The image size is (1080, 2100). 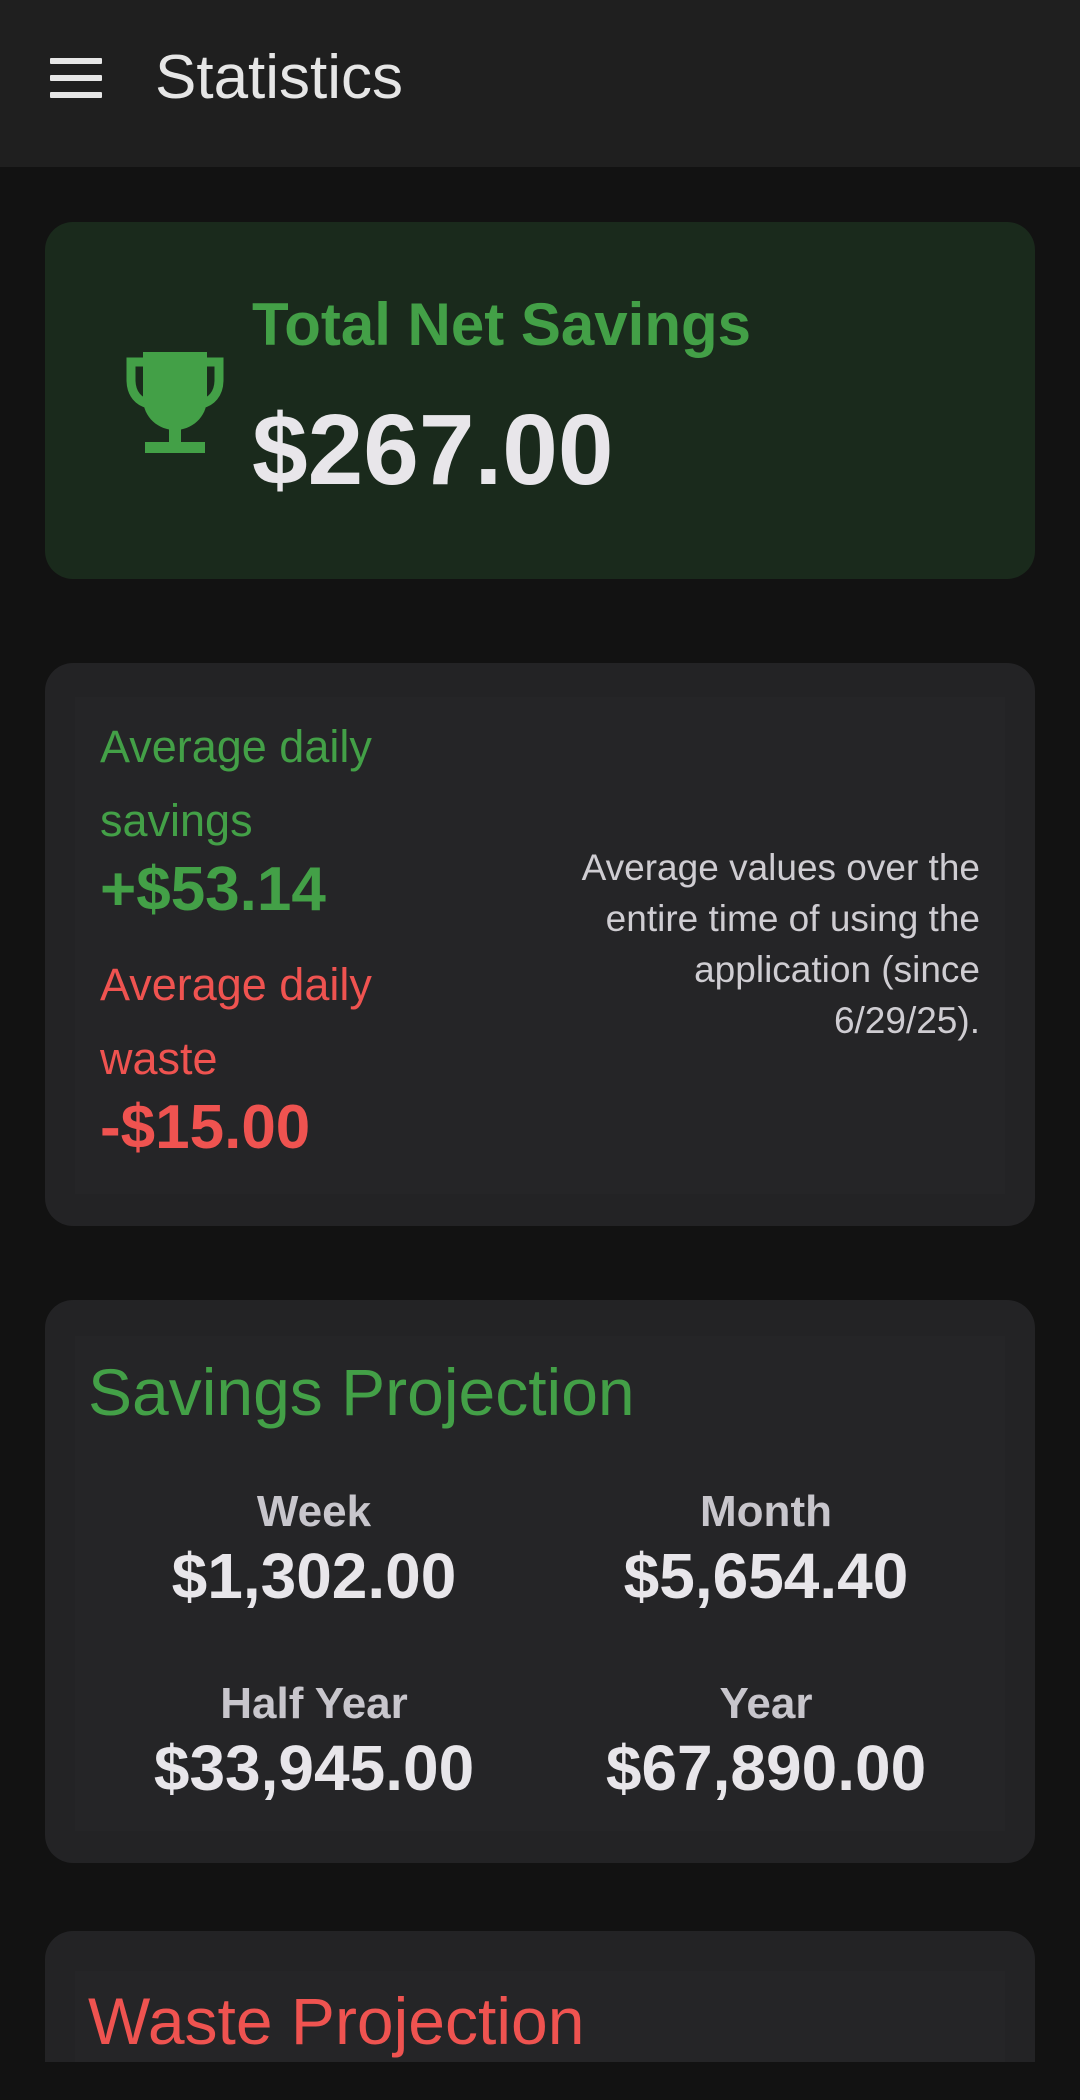 I want to click on app-bar: Statistics, so click(x=540, y=83).